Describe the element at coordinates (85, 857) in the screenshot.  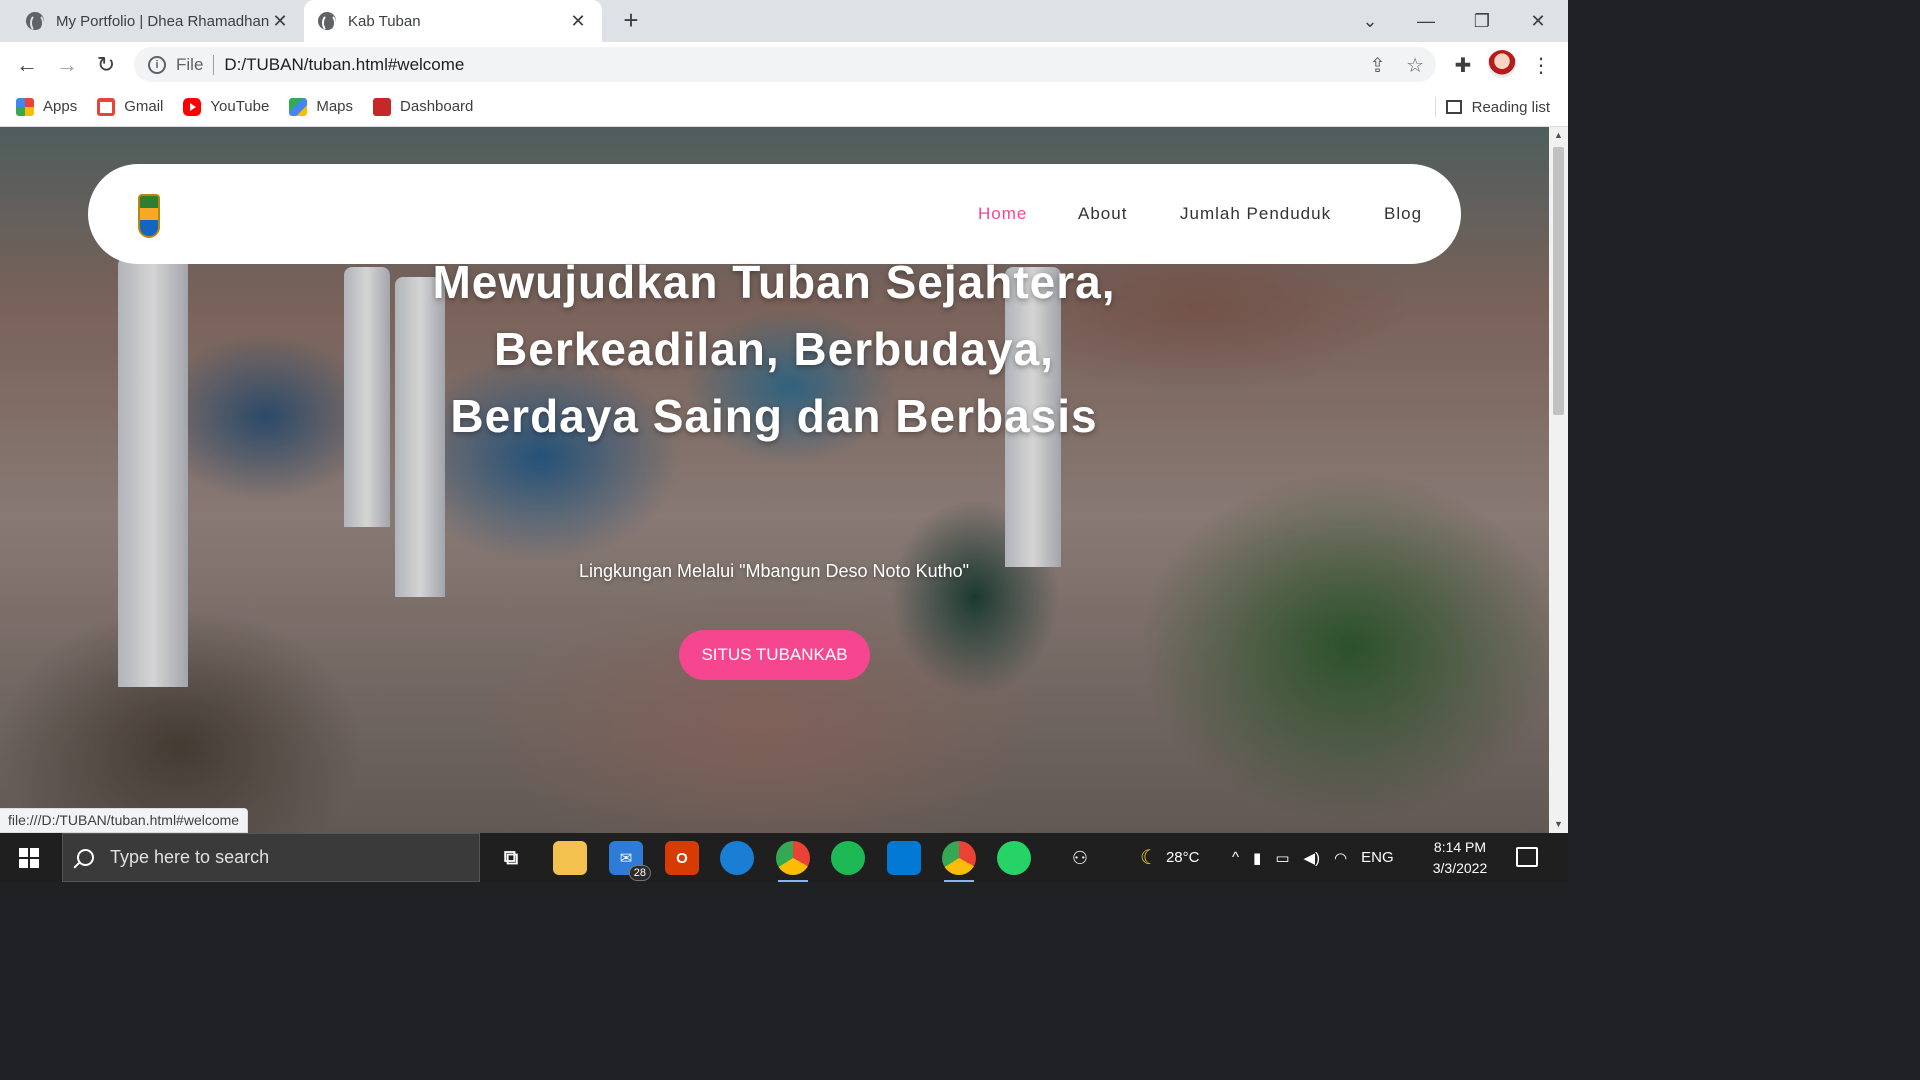
I see `search-icon` at that location.